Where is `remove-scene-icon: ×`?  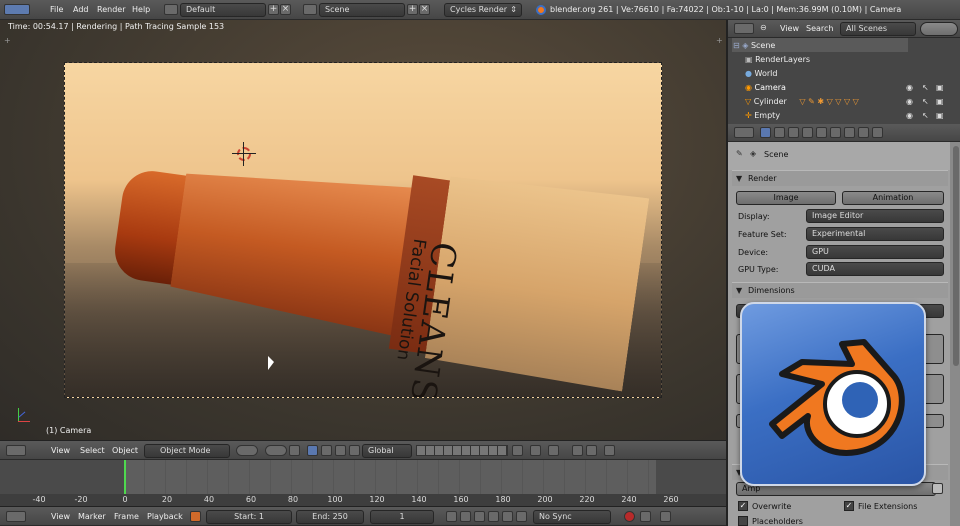
remove-scene-icon: × is located at coordinates (424, 9).